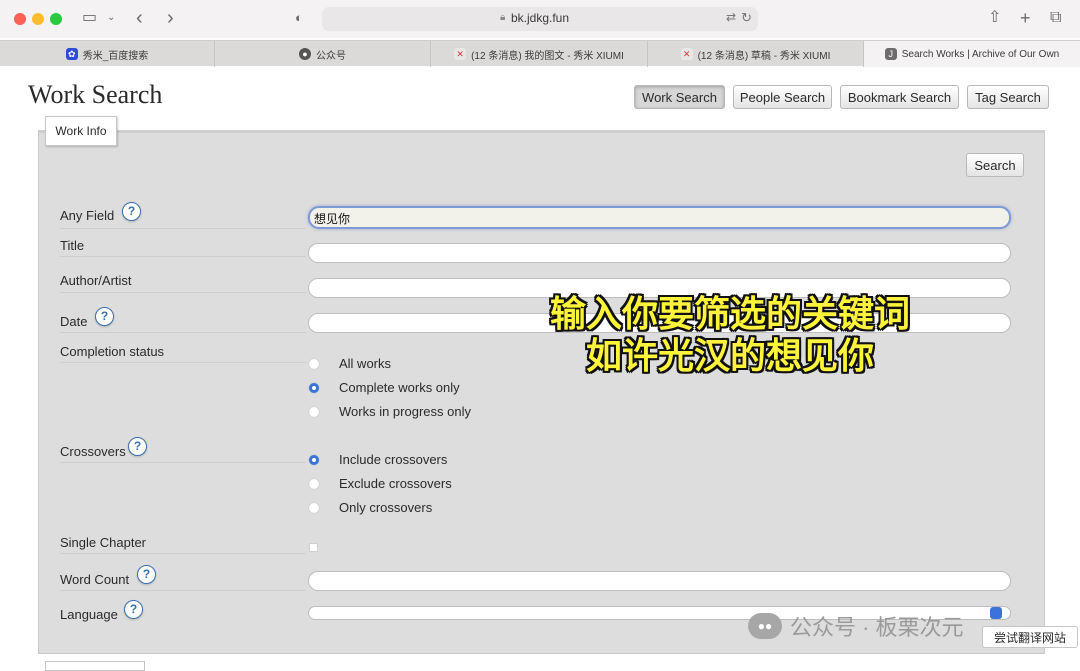 The height and width of the screenshot is (671, 1080). Describe the element at coordinates (314, 412) in the screenshot. I see `radio-works-in-progress` at that location.